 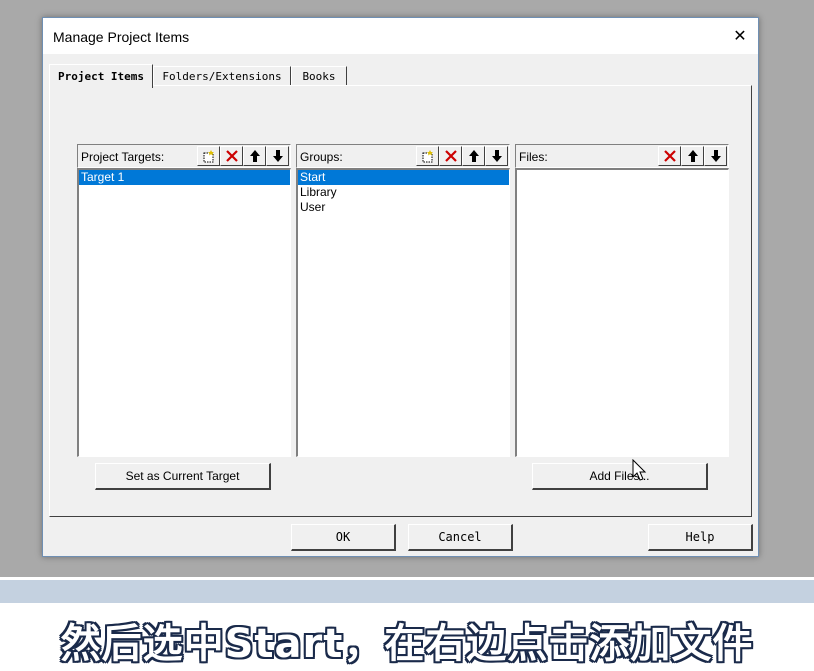 I want to click on divider-band, so click(x=407, y=590).